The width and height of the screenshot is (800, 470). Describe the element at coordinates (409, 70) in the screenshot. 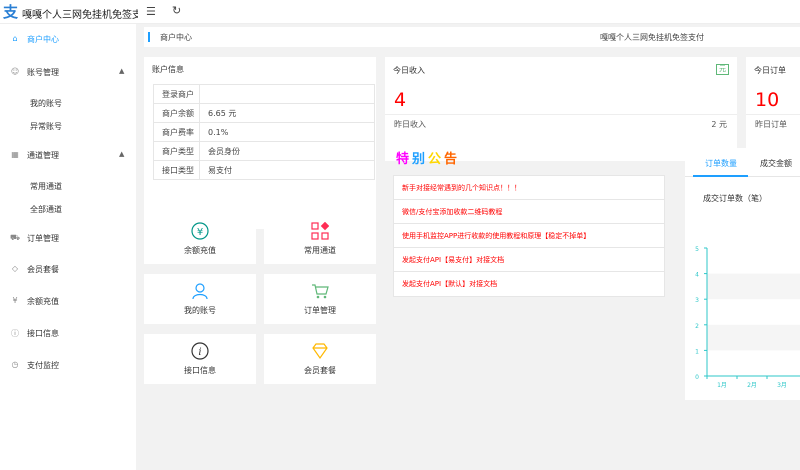

I see `today-income-title: 今日收入` at that location.